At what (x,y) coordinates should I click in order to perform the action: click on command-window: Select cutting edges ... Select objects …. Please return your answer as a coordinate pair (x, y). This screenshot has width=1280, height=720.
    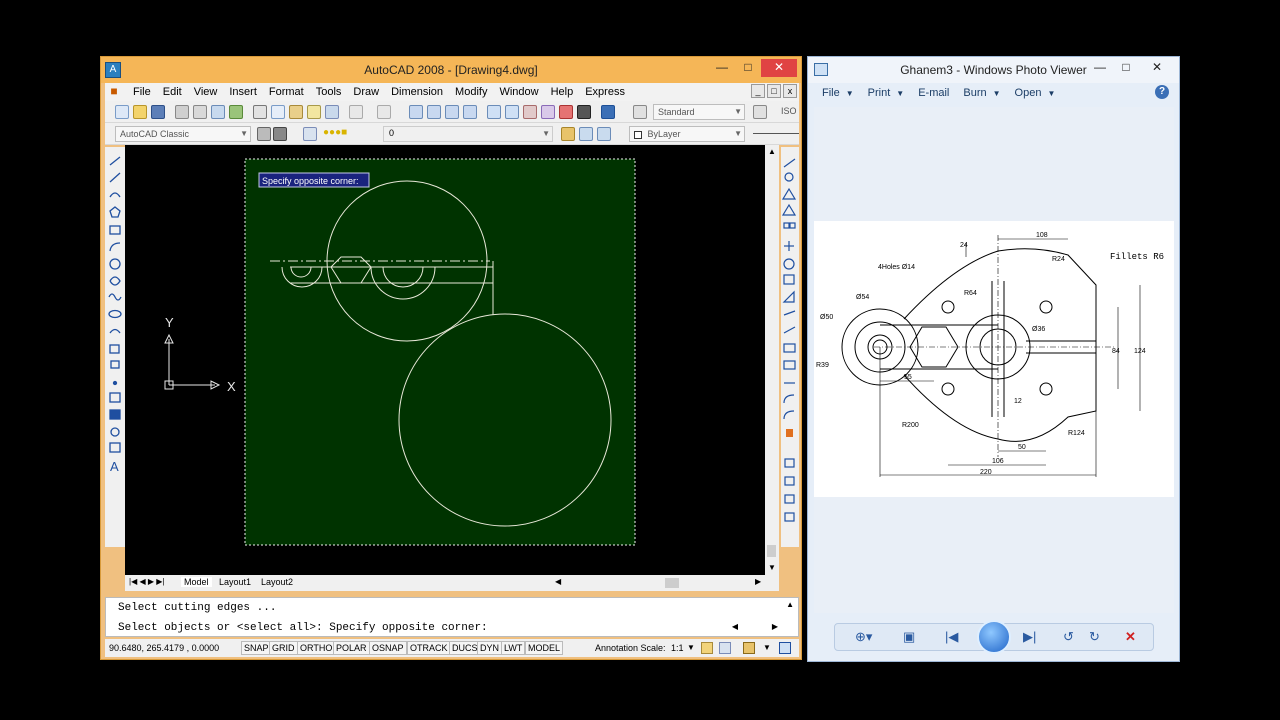
    Looking at the image, I should click on (452, 617).